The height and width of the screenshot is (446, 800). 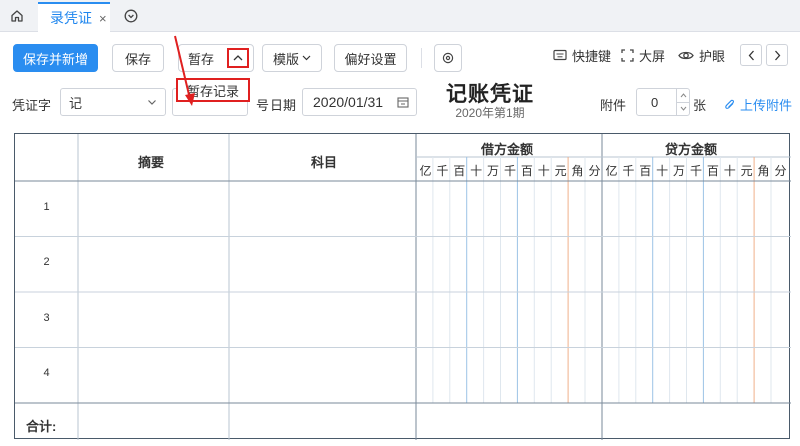 What do you see at coordinates (421, 58) in the screenshot?
I see `toolbar-divider` at bounding box center [421, 58].